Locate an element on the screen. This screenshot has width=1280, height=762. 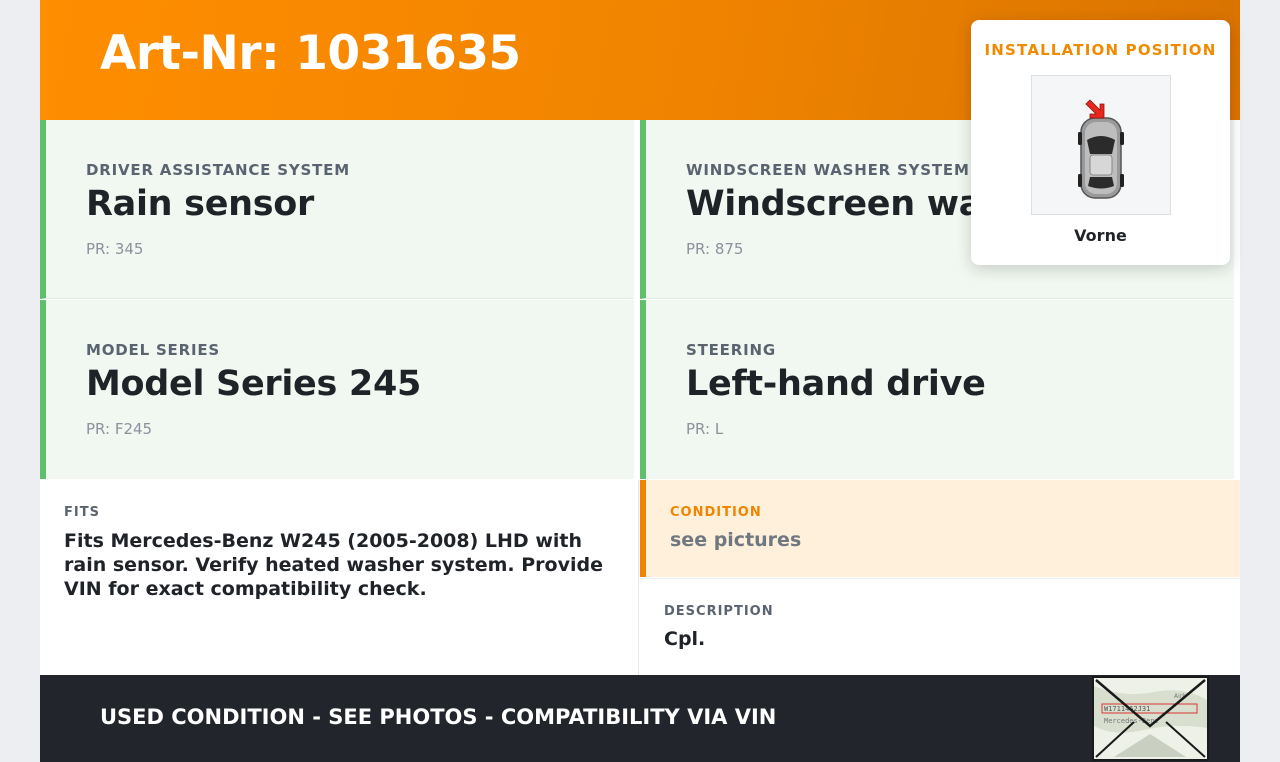
vin-plate-image-icon: W1711462J31 Mercedes-Benz Airb is located at coordinates (1150, 718).